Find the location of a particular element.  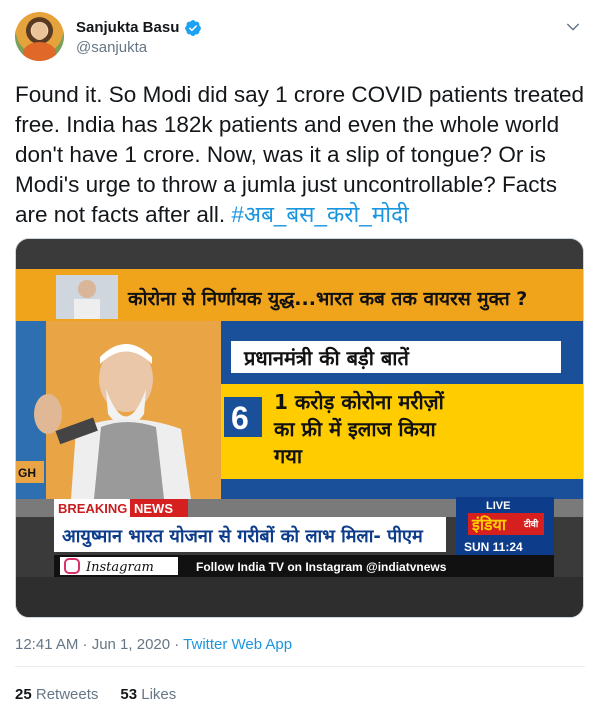

divider is located at coordinates (300, 666).